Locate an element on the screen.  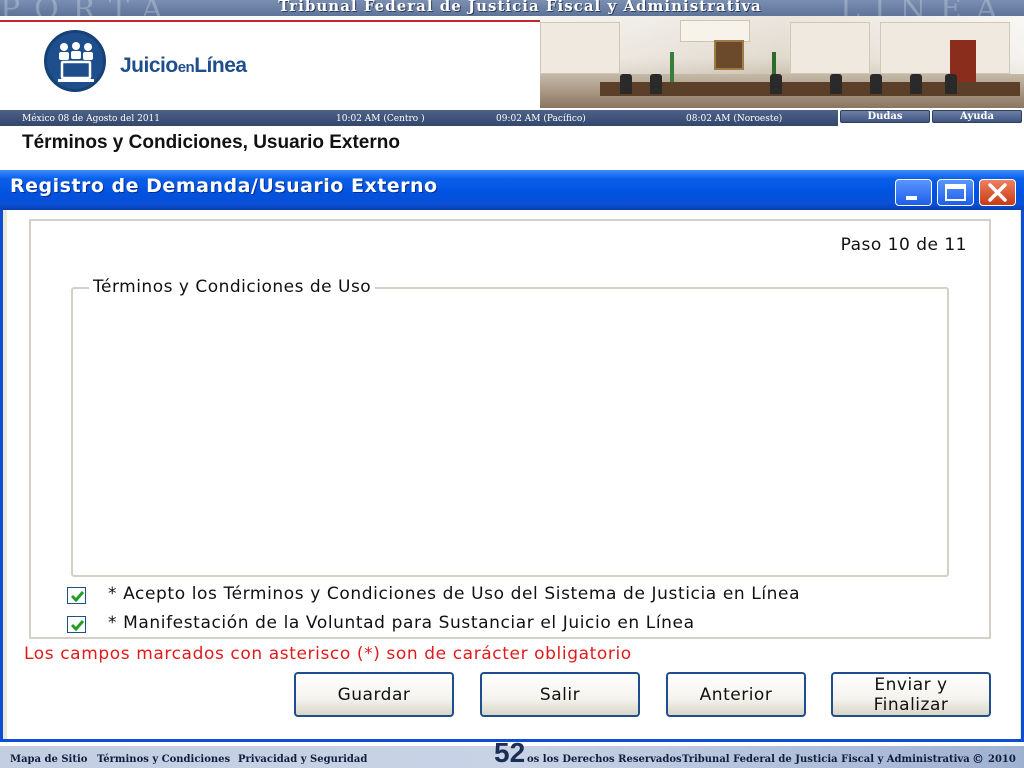
minimize-icon is located at coordinates (911, 198).